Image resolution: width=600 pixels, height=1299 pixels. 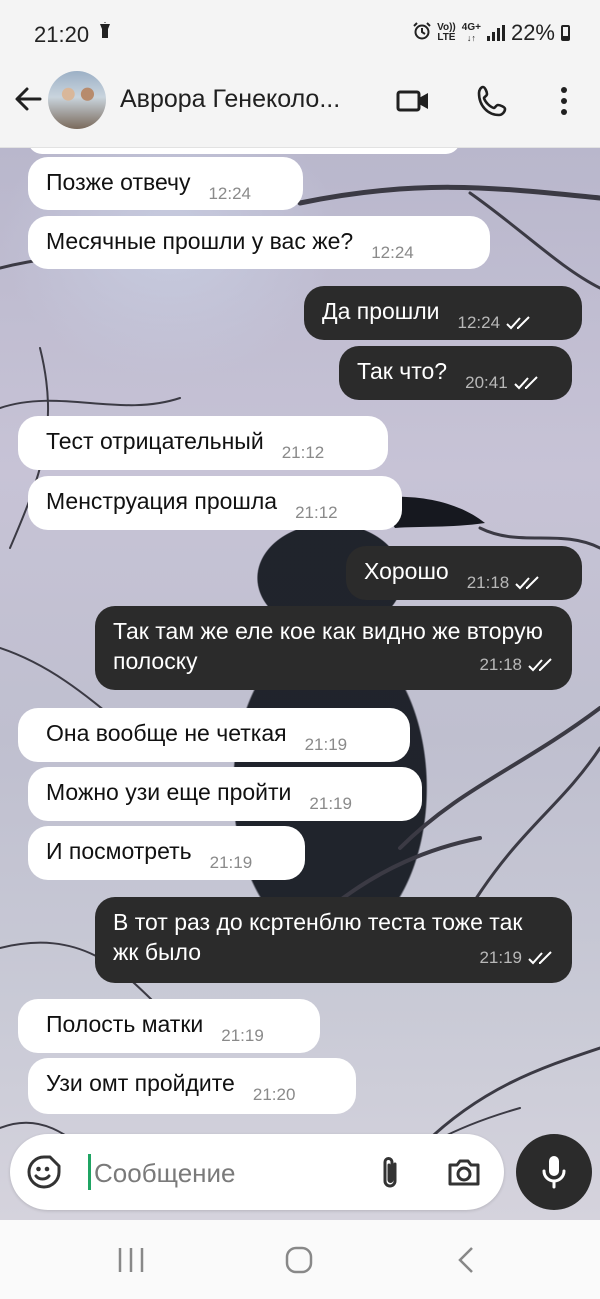 What do you see at coordinates (119, 851) in the screenshot?
I see `message-text: И посмотреть` at bounding box center [119, 851].